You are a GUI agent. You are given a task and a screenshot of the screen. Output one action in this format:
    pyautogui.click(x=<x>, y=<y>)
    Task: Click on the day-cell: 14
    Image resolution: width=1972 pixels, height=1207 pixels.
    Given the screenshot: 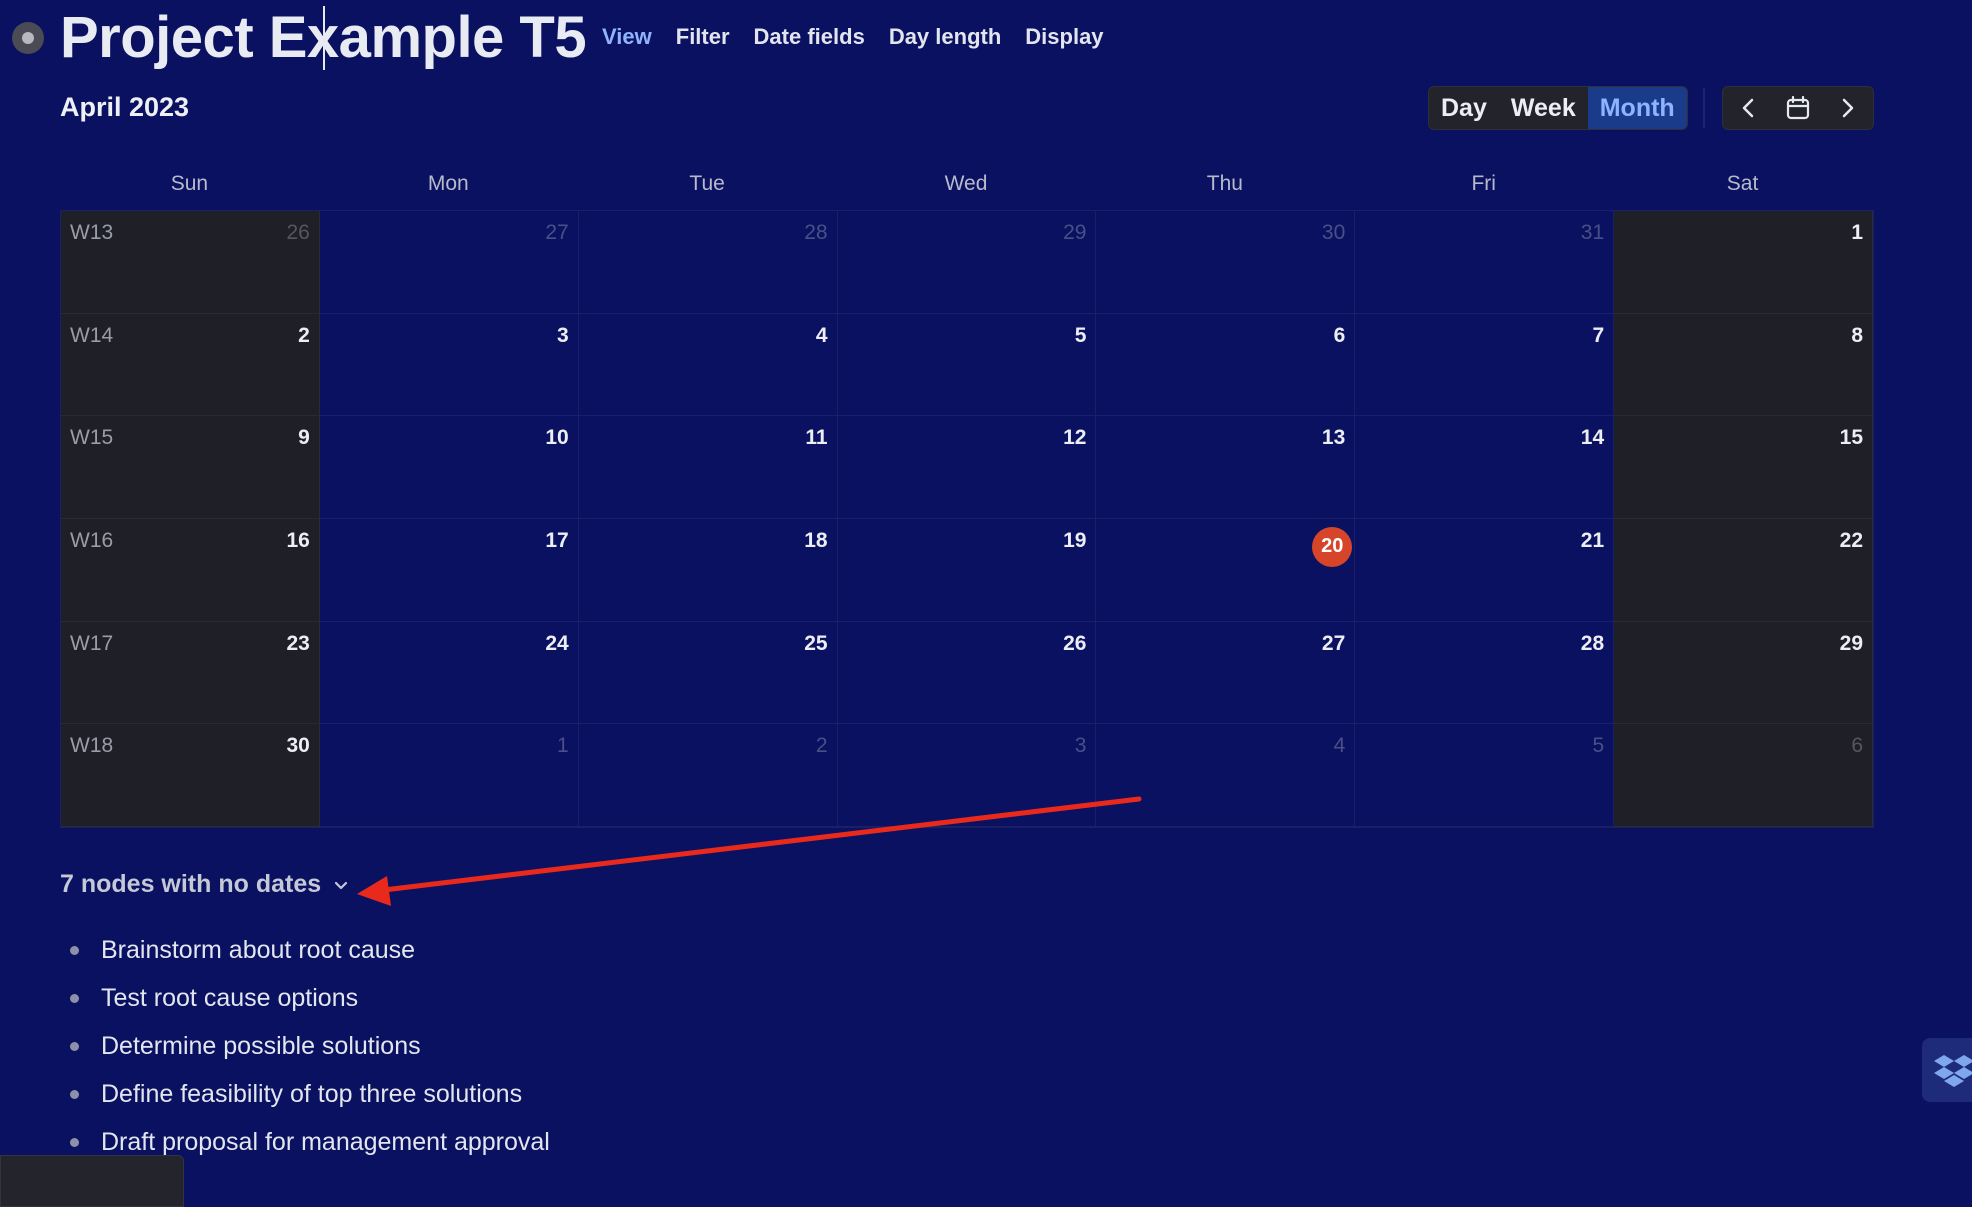 What is the action you would take?
    pyautogui.click(x=1485, y=467)
    